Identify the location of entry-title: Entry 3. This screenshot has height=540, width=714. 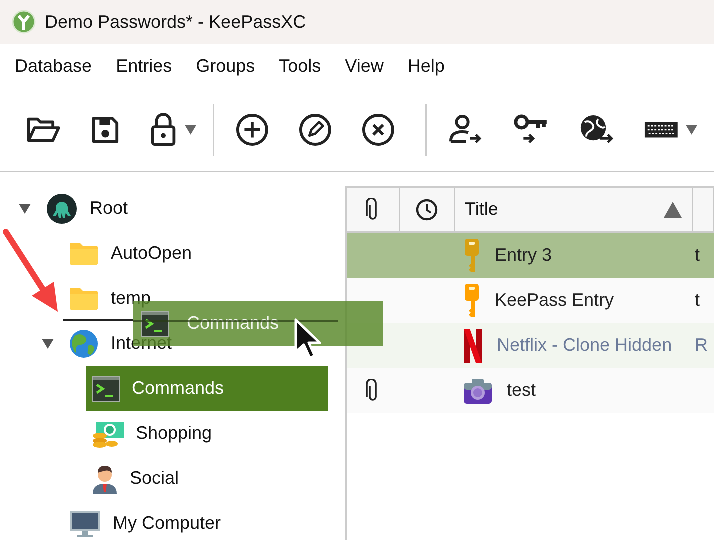
(523, 255).